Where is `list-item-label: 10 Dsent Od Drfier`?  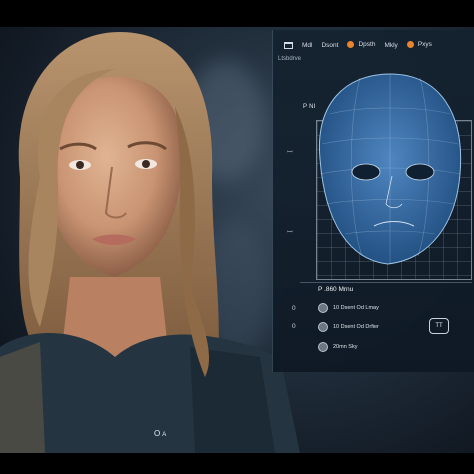 list-item-label: 10 Dsent Od Drfier is located at coordinates (356, 327).